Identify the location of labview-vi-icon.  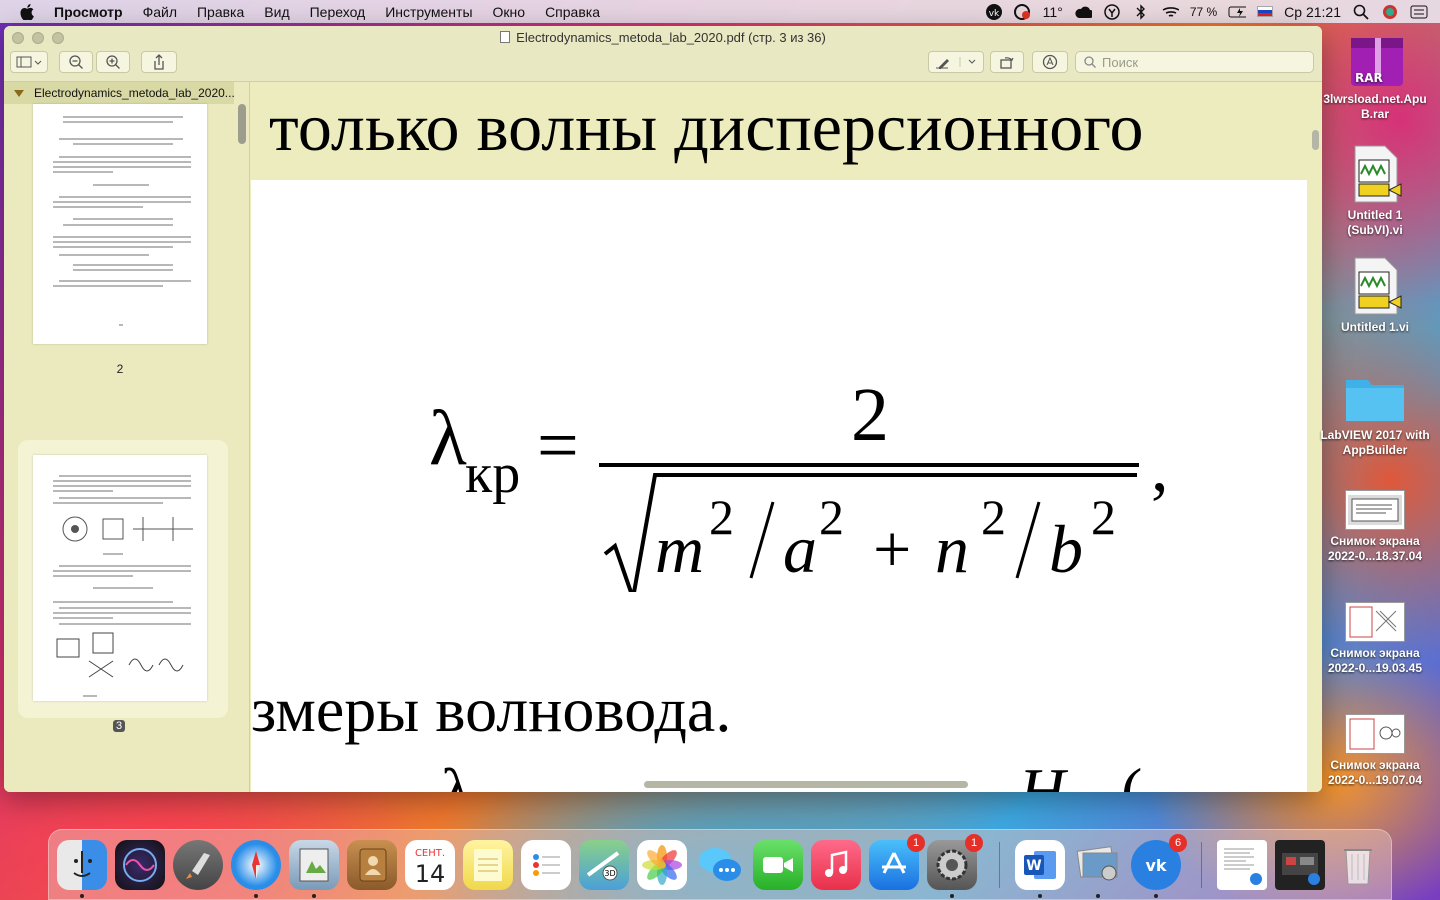
(1375, 174).